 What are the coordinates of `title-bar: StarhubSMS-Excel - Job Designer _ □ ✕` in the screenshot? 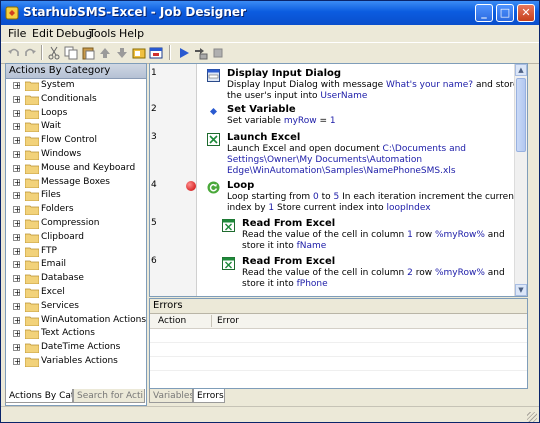 It's located at (270, 13).